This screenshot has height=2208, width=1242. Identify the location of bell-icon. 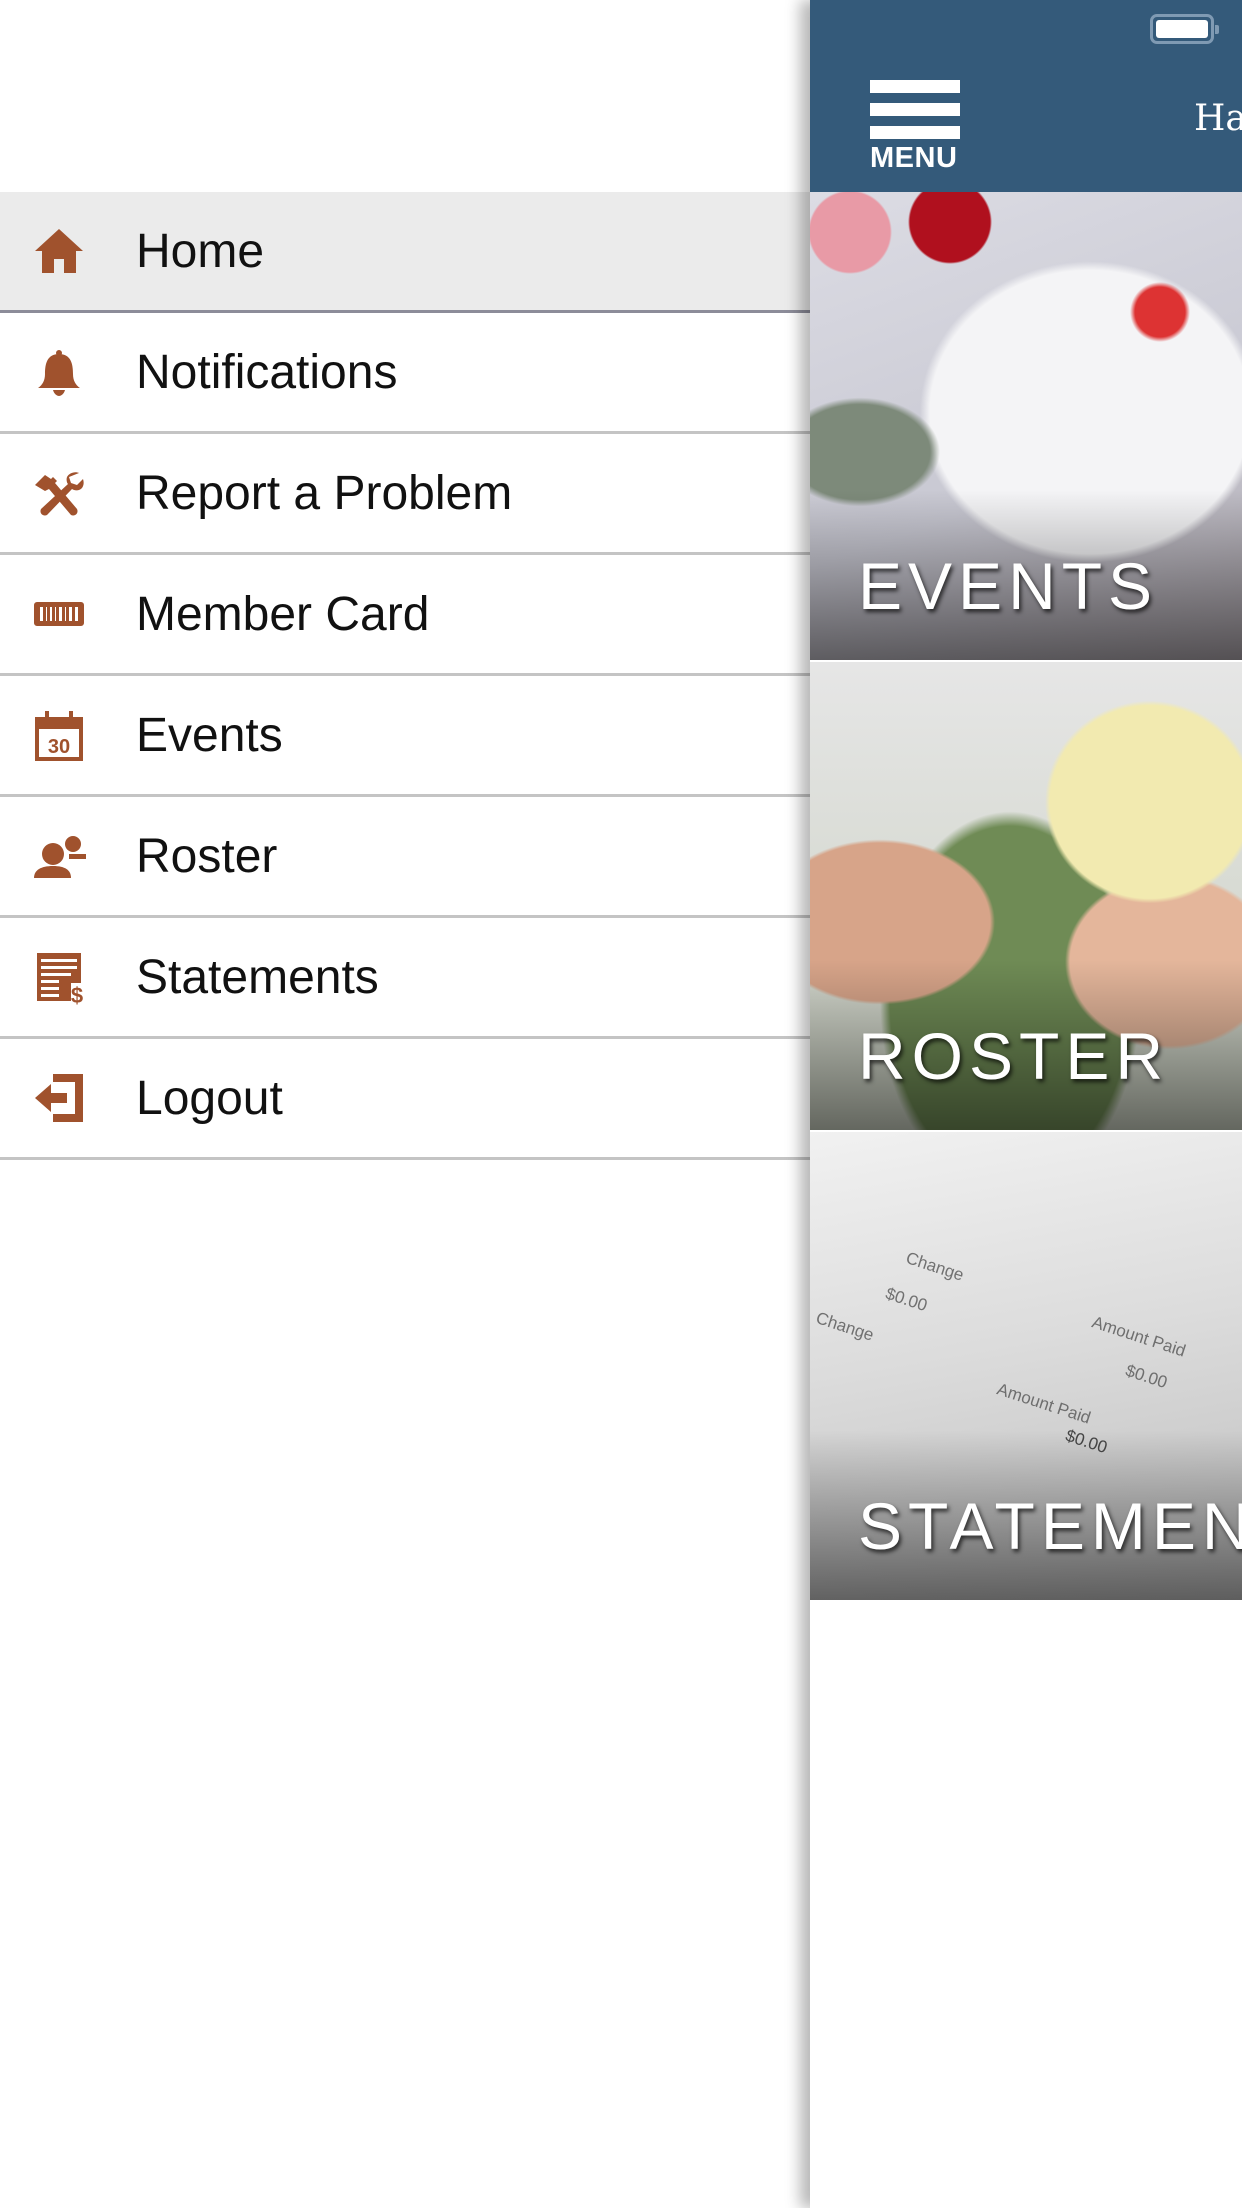
(59, 372).